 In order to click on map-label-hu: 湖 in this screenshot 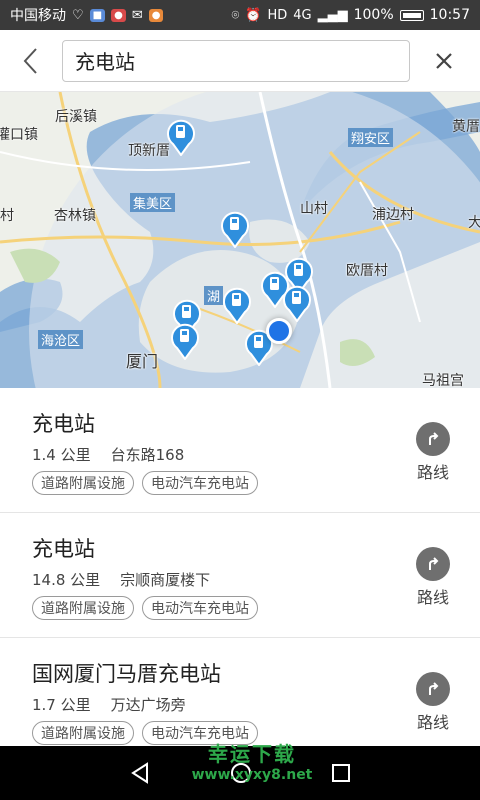, I will do `click(214, 295)`.